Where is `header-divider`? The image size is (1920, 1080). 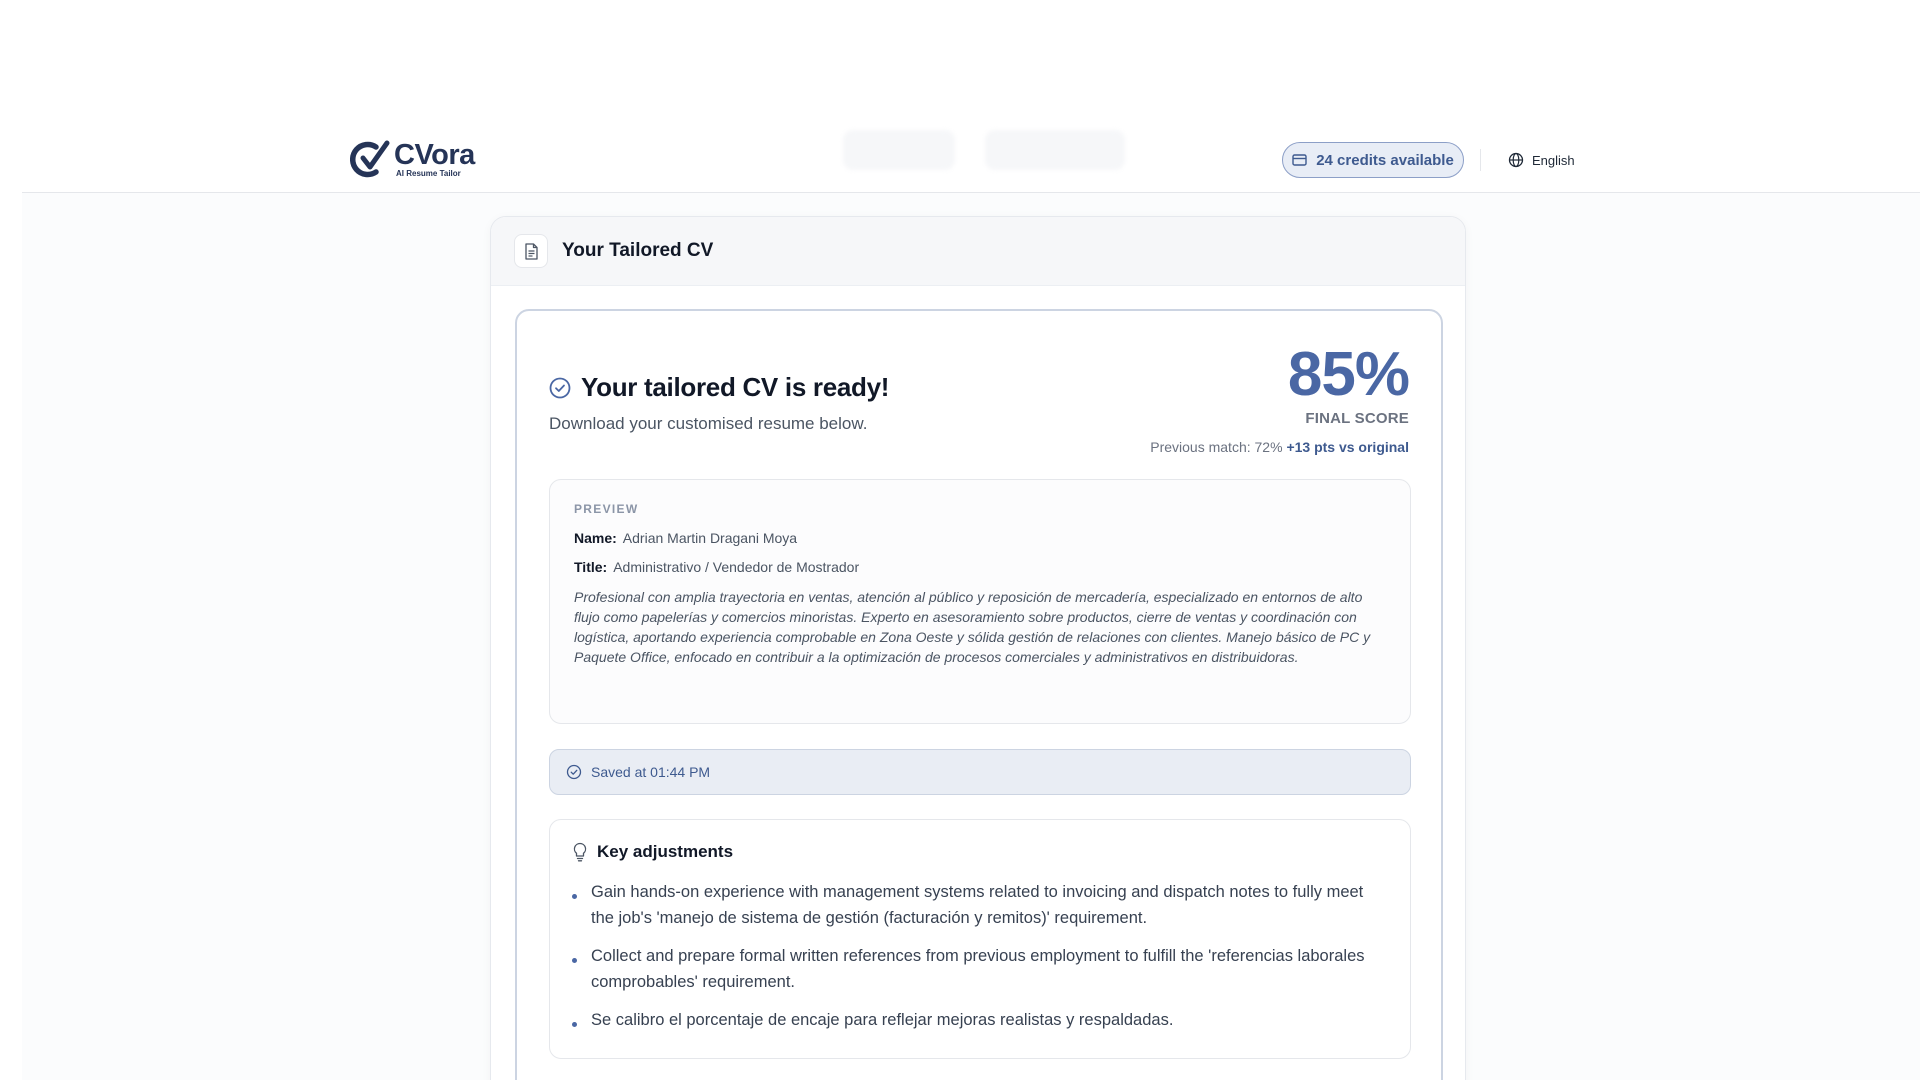
header-divider is located at coordinates (1480, 160).